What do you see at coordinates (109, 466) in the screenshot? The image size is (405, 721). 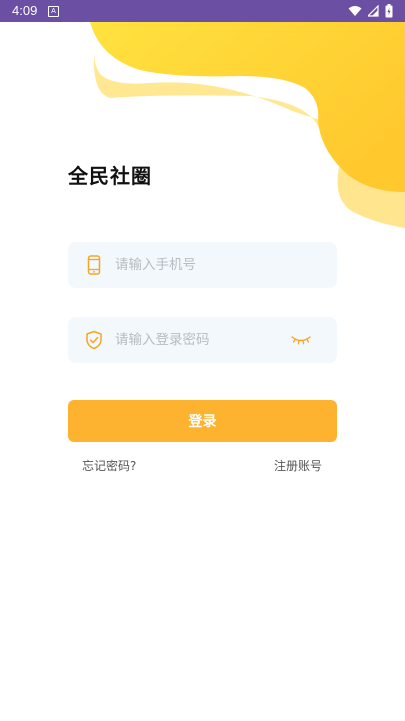 I see `forgot-password-link: 忘记密码?` at bounding box center [109, 466].